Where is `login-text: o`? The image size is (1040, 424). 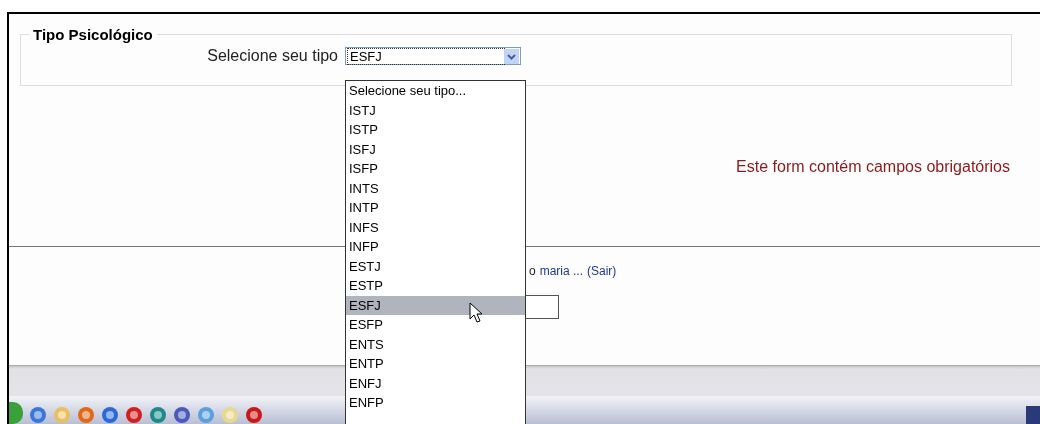 login-text: o is located at coordinates (532, 271).